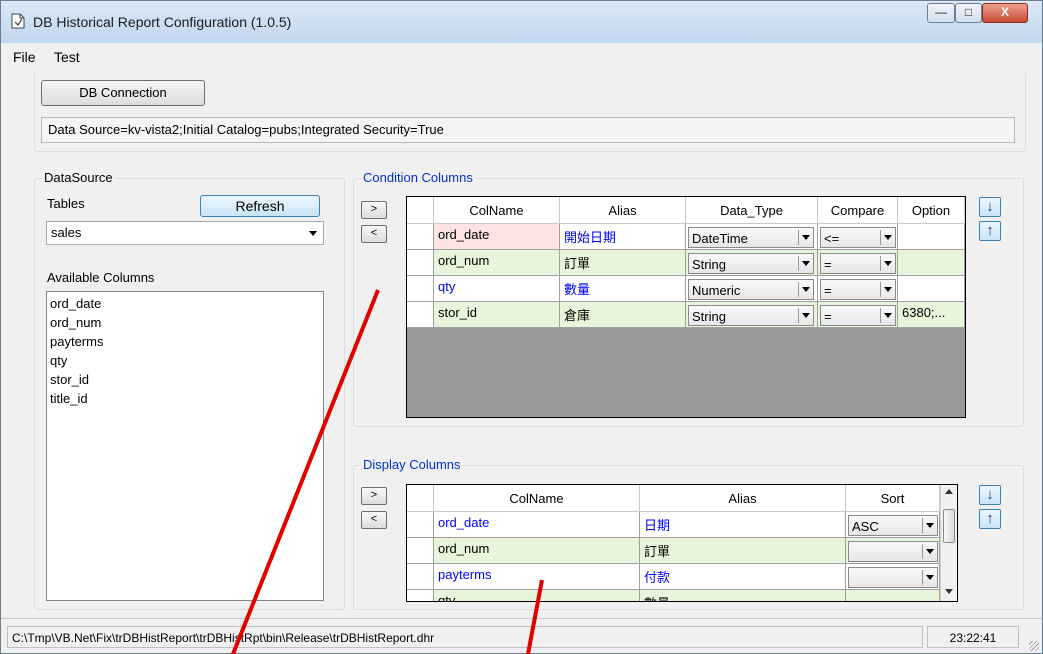 Image resolution: width=1043 pixels, height=654 pixels. I want to click on scroll-up-icon, so click(949, 491).